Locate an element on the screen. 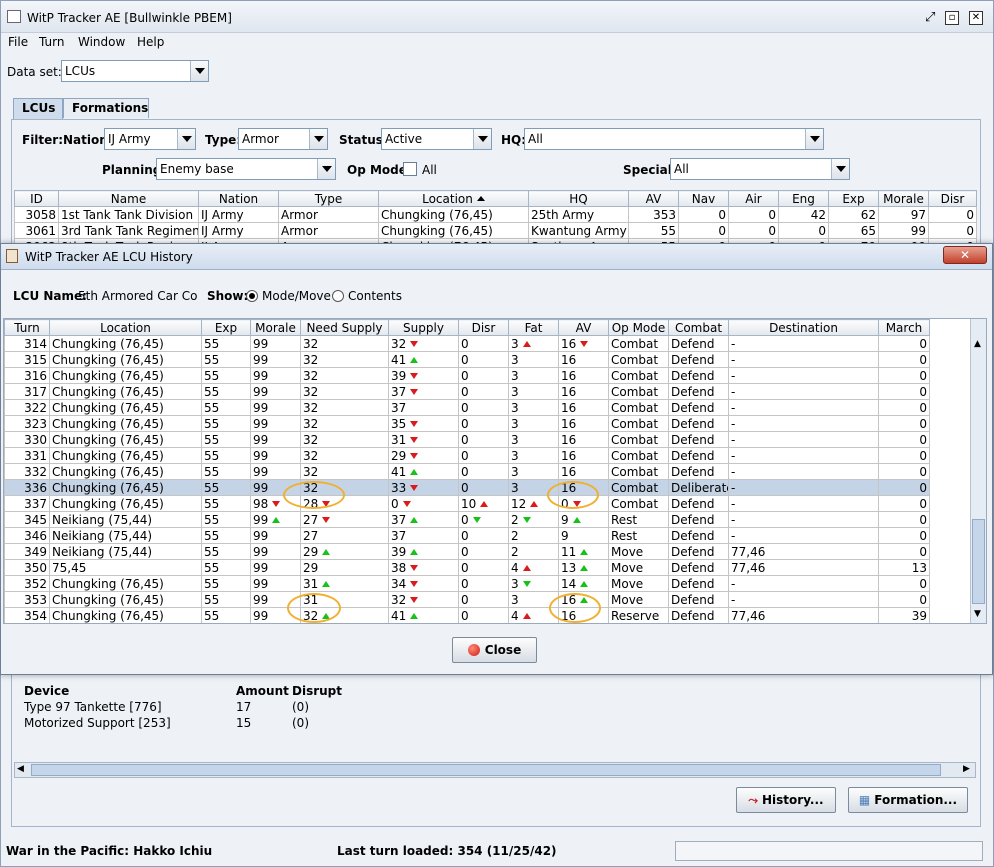 This screenshot has height=867, width=994. type-combo: Armor is located at coordinates (283, 139).